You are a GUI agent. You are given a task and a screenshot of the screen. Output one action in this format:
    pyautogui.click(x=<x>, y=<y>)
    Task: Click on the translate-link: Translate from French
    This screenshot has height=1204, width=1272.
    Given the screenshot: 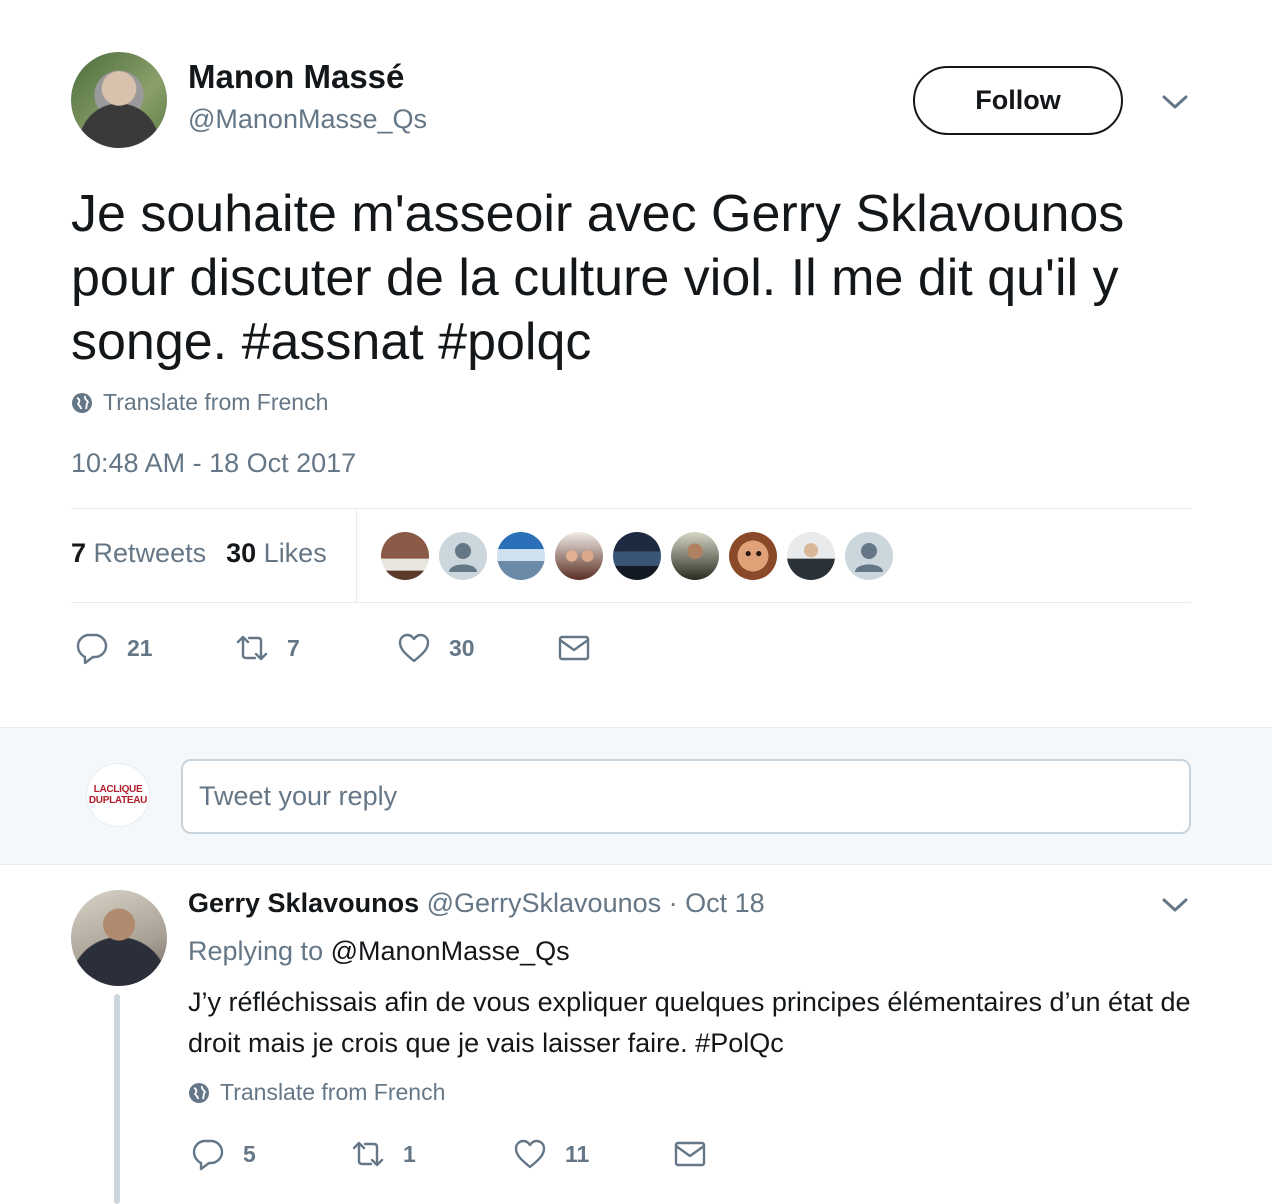 What is the action you would take?
    pyautogui.click(x=199, y=402)
    